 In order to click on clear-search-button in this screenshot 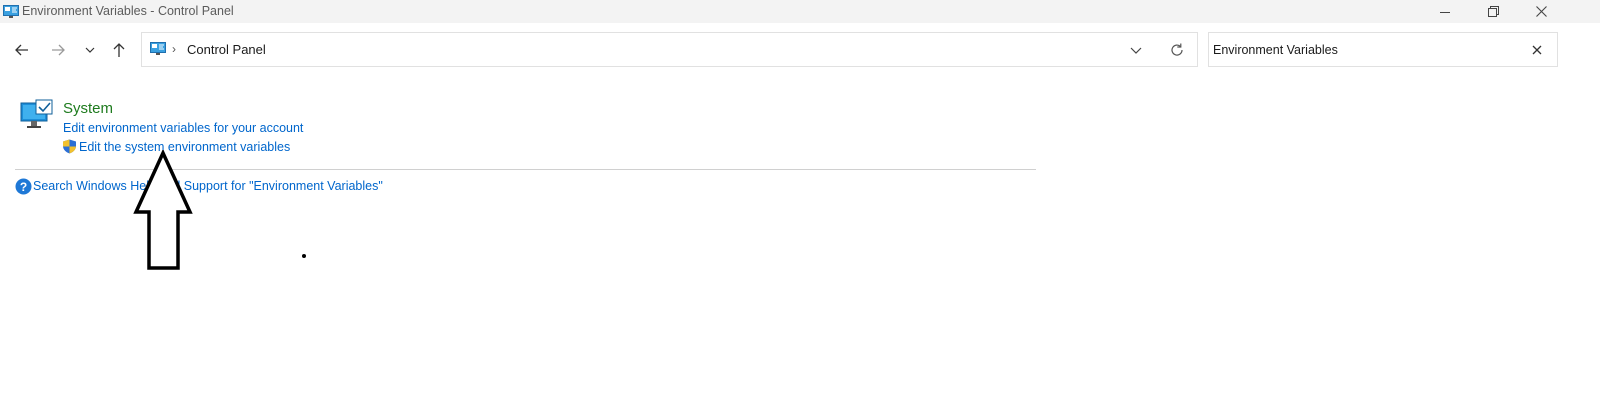, I will do `click(1537, 52)`.